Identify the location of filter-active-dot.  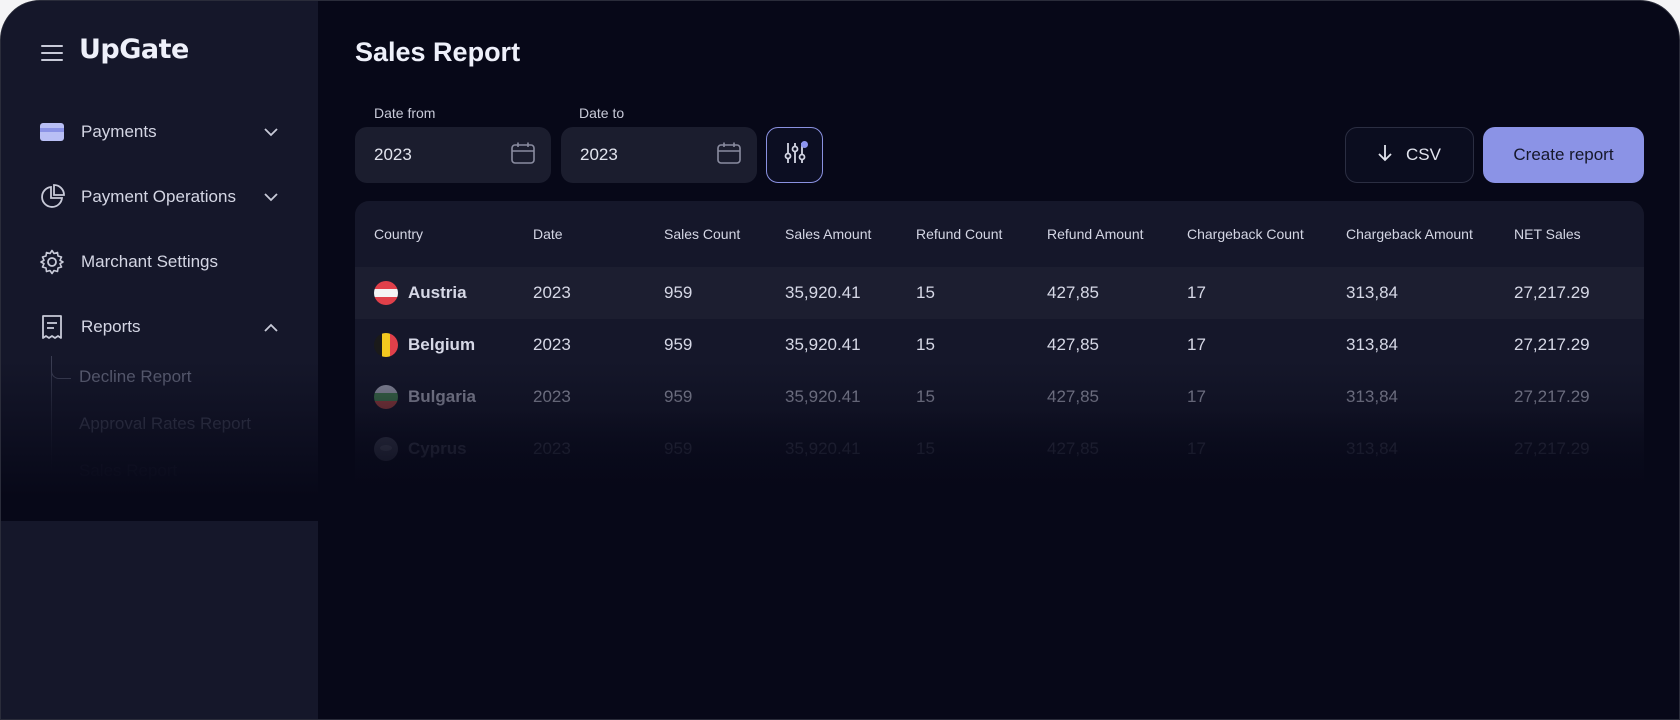
(804, 144).